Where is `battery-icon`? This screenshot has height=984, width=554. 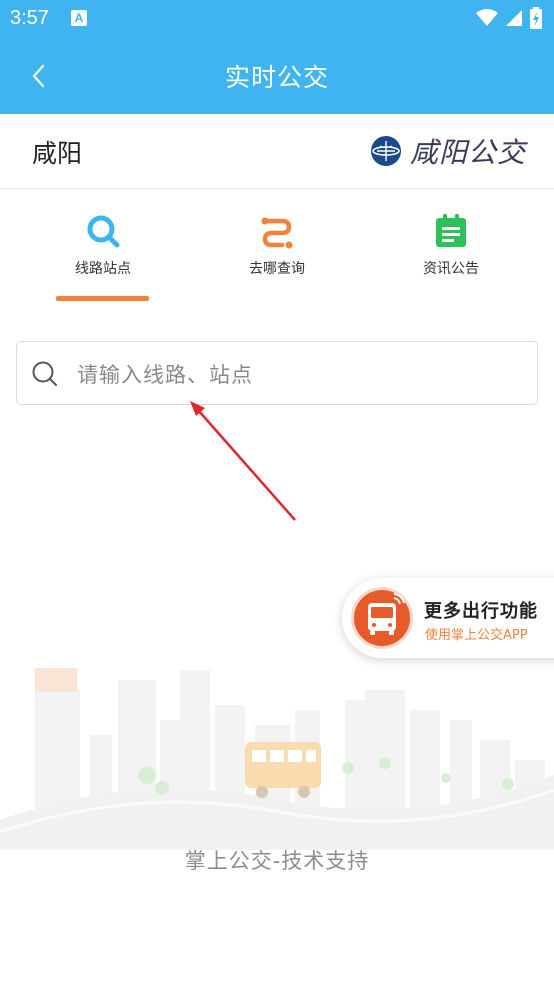
battery-icon is located at coordinates (536, 18).